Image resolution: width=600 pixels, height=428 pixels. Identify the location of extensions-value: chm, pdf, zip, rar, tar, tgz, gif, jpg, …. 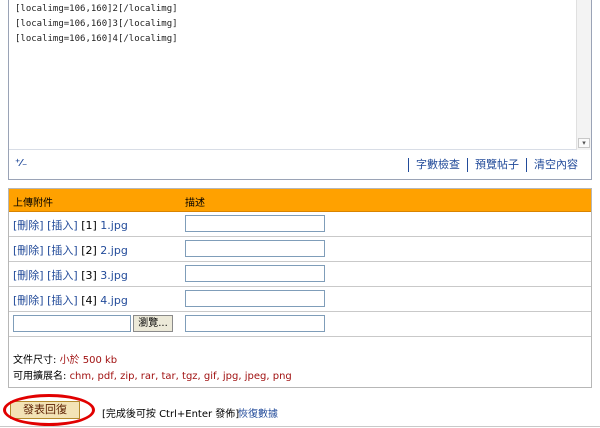
(180, 376).